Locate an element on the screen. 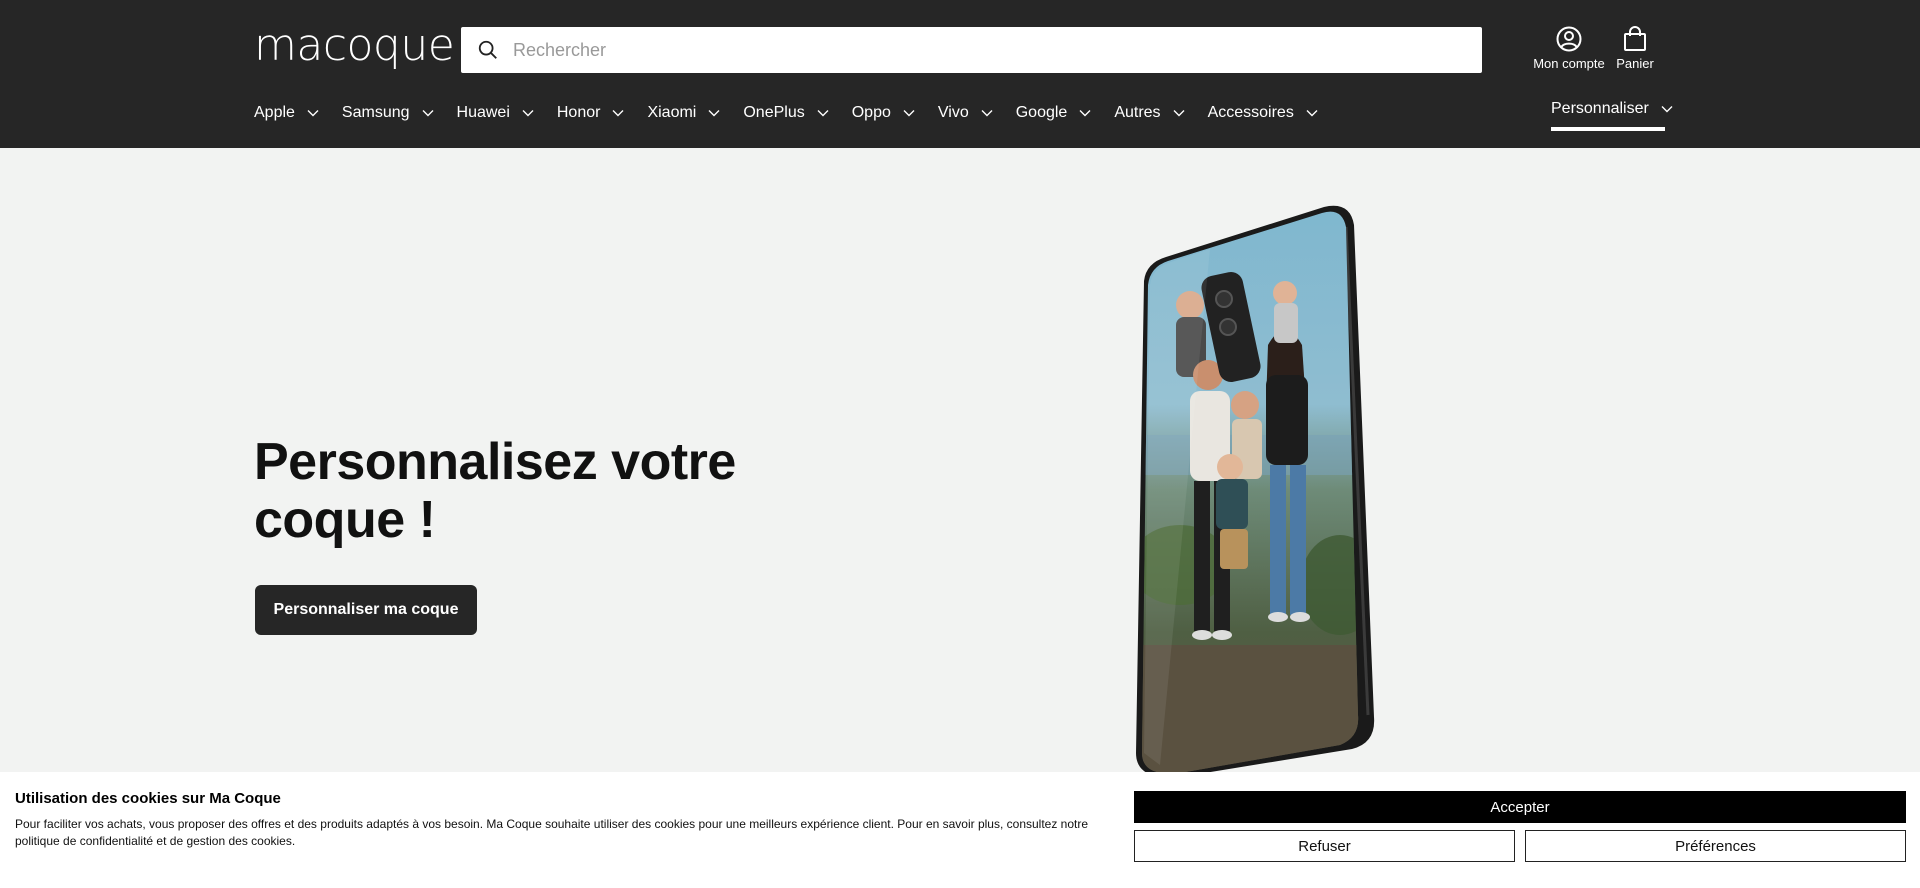  nav-item-autres: Autres is located at coordinates (1149, 113).